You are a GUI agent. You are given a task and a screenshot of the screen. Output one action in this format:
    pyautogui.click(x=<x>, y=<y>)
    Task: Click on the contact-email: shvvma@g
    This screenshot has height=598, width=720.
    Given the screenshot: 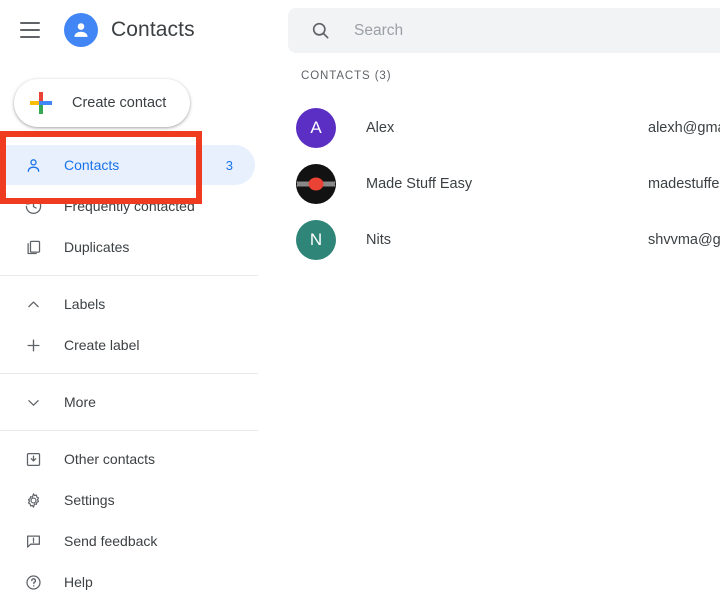 What is the action you would take?
    pyautogui.click(x=684, y=240)
    